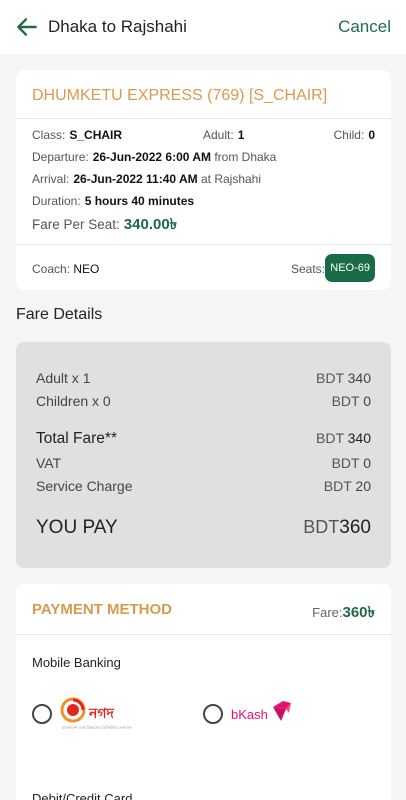 Image resolution: width=406 pixels, height=800 pixels. I want to click on payment-fare: Fare:360৳, so click(343, 613).